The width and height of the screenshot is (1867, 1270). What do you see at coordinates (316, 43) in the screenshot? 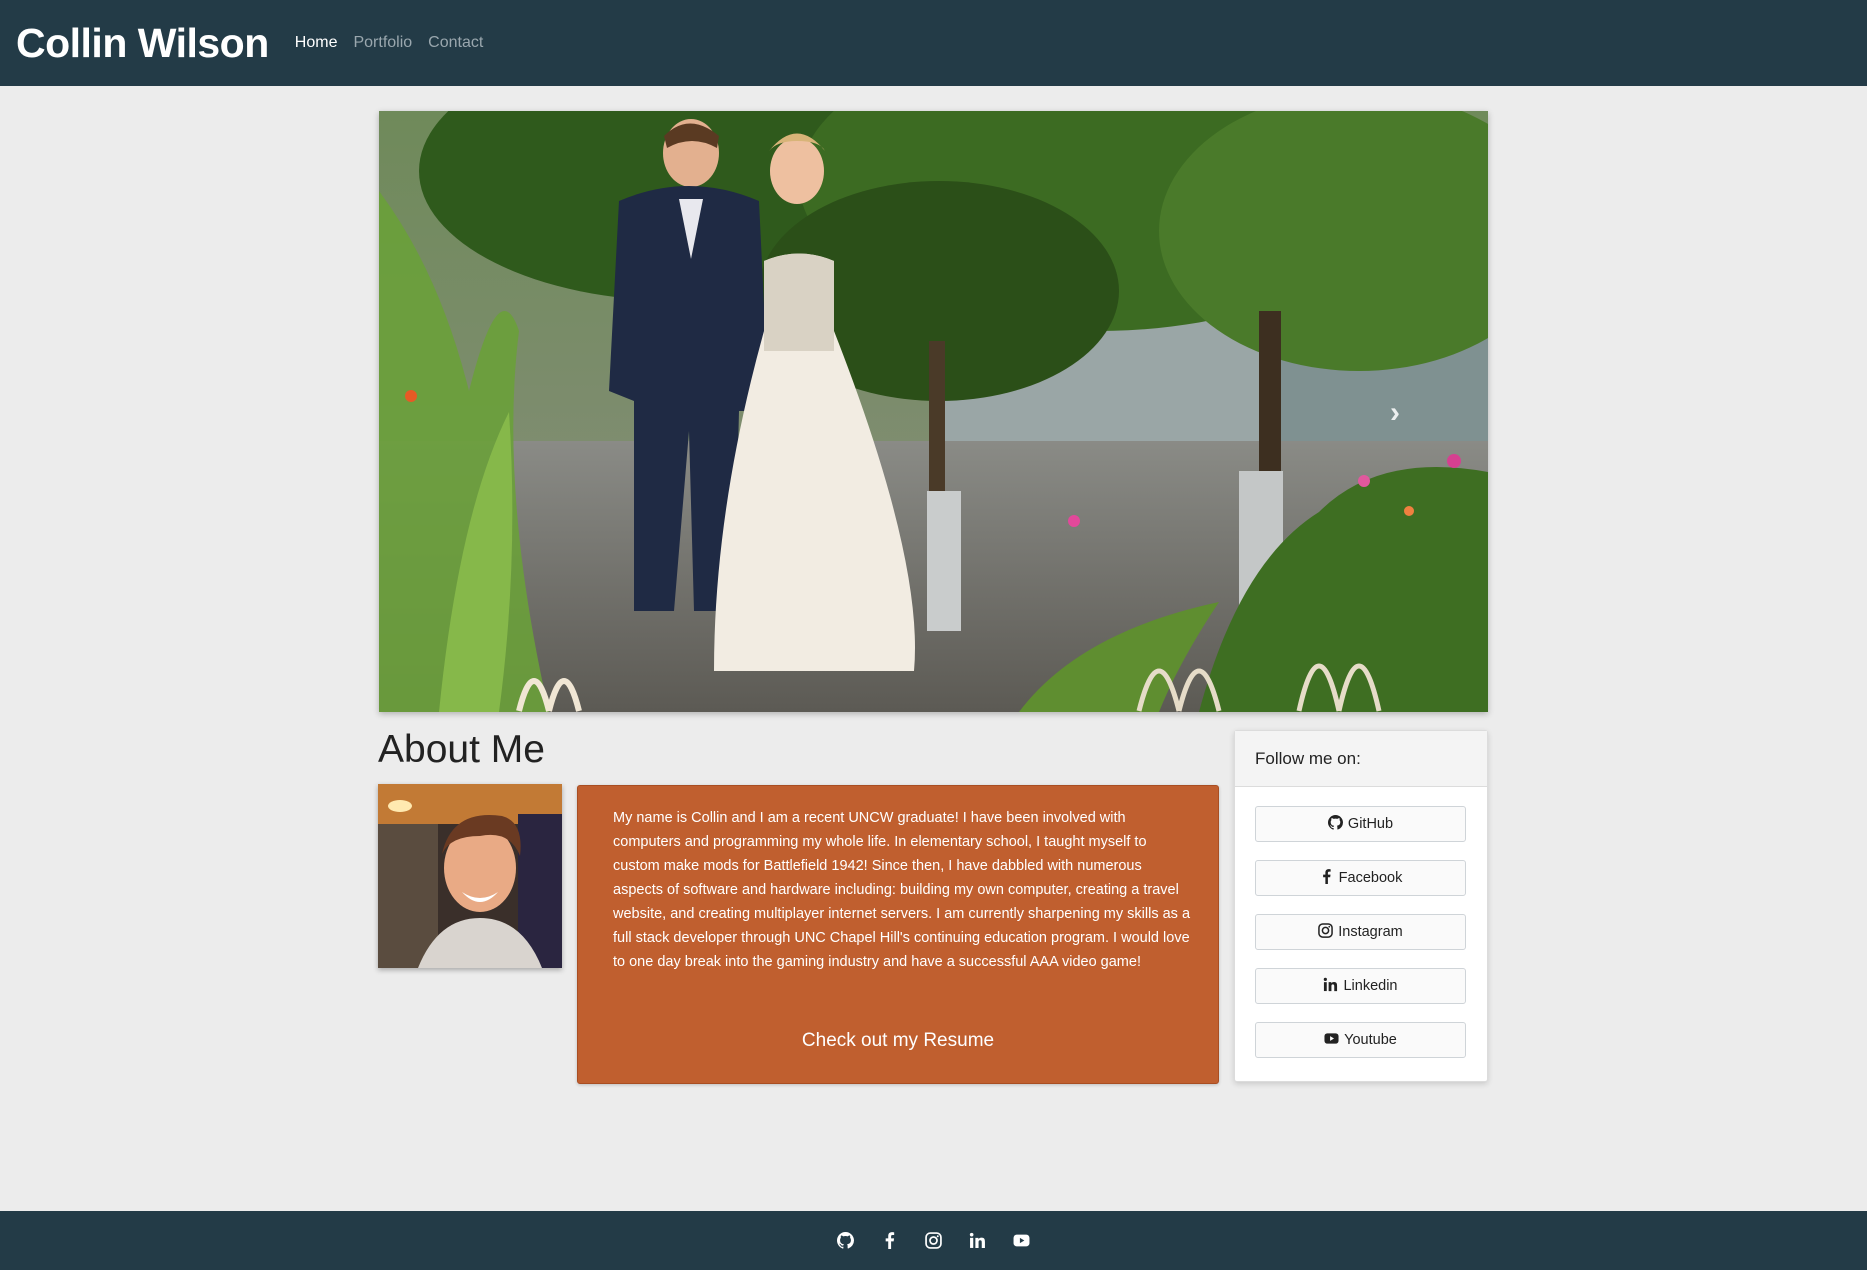
I see `nav-link-home: Home` at bounding box center [316, 43].